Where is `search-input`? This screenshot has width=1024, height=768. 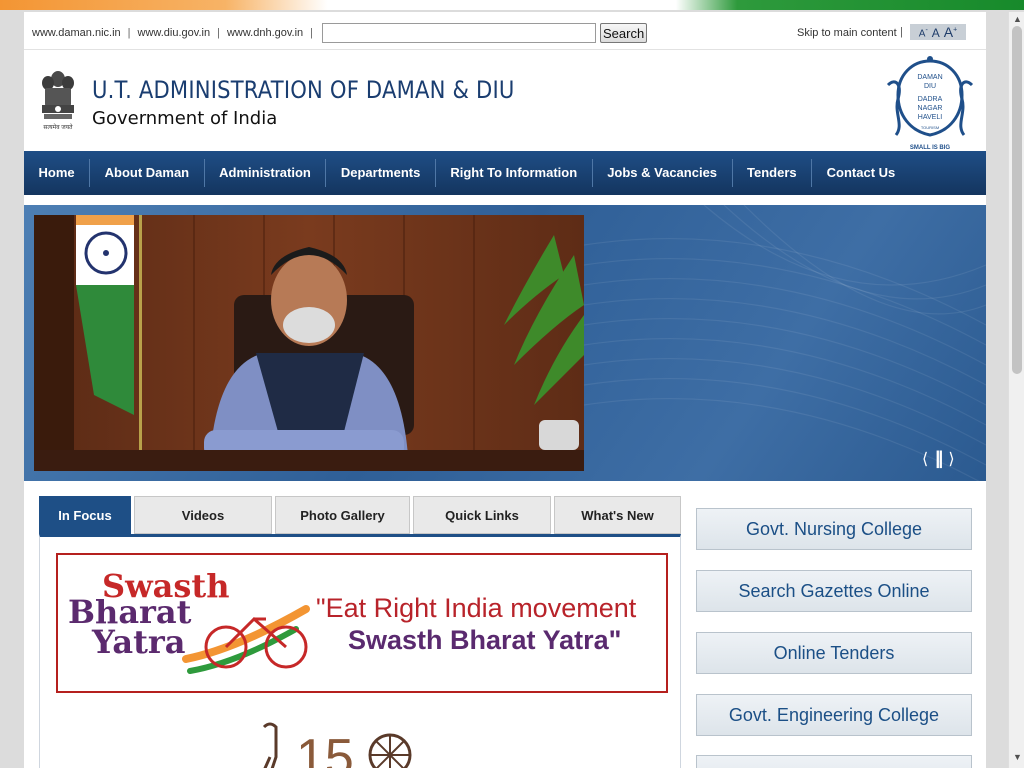
search-input is located at coordinates (459, 33).